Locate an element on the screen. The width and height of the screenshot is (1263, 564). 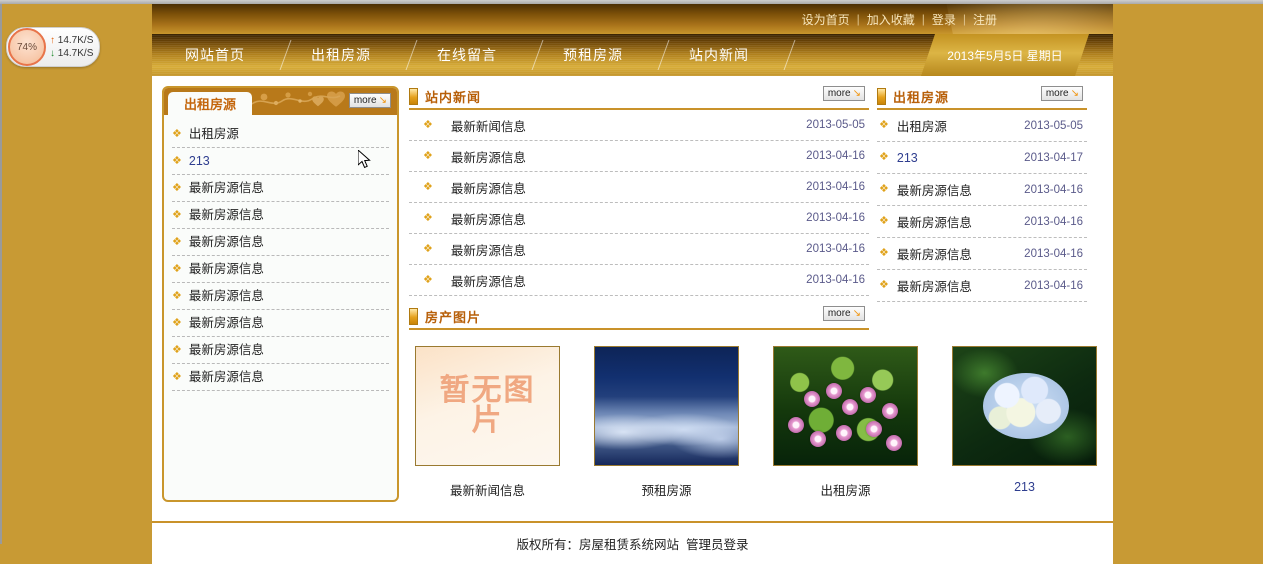
placeholder-art: 暂无图片 is located at coordinates (487, 406).